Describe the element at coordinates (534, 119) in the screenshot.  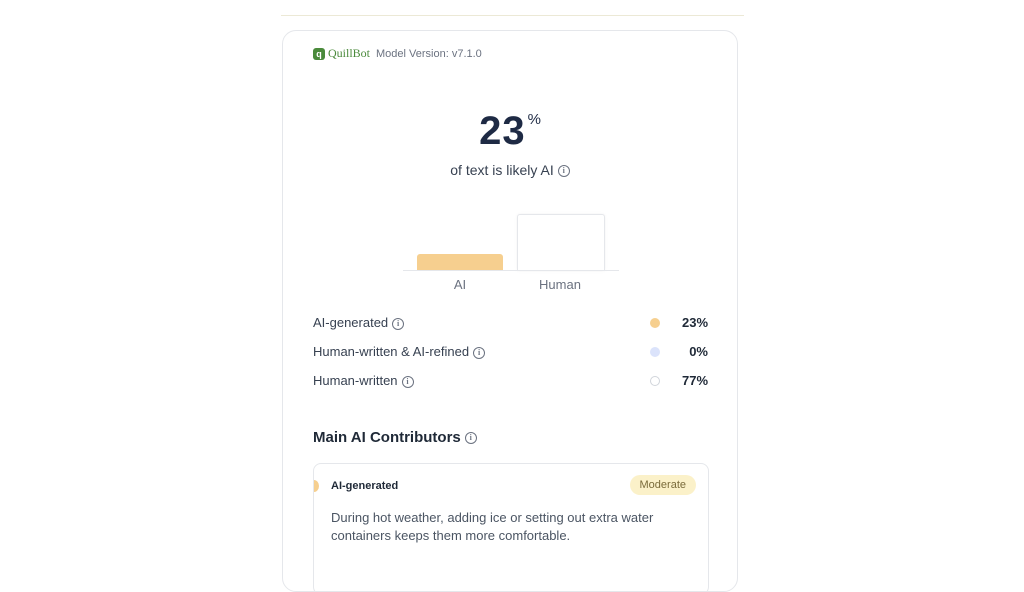
I see `score-unit: %` at that location.